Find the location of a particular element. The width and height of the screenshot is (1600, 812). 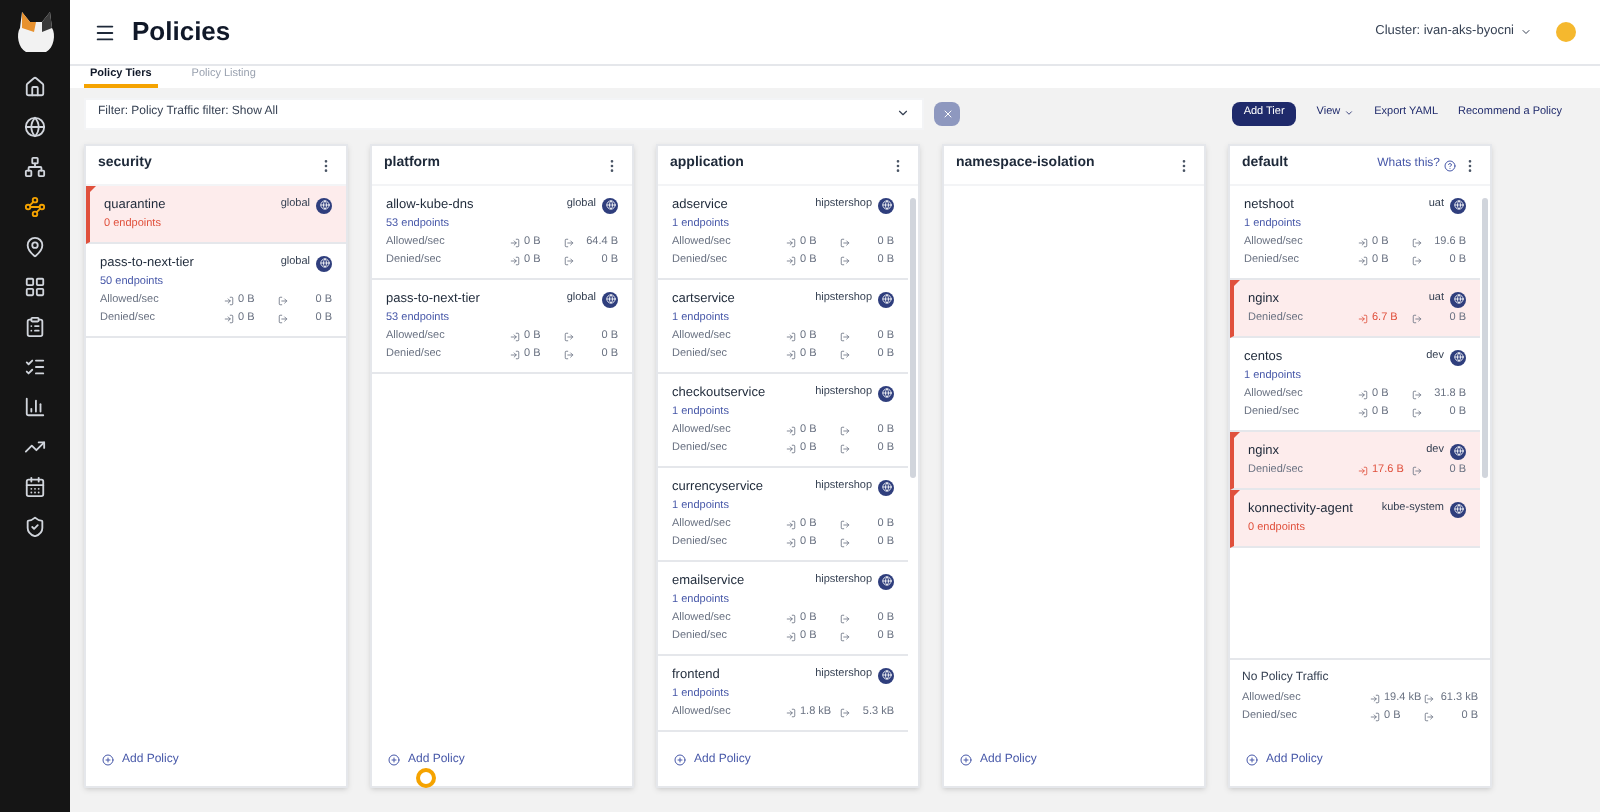

clipboard-icon is located at coordinates (35, 327).